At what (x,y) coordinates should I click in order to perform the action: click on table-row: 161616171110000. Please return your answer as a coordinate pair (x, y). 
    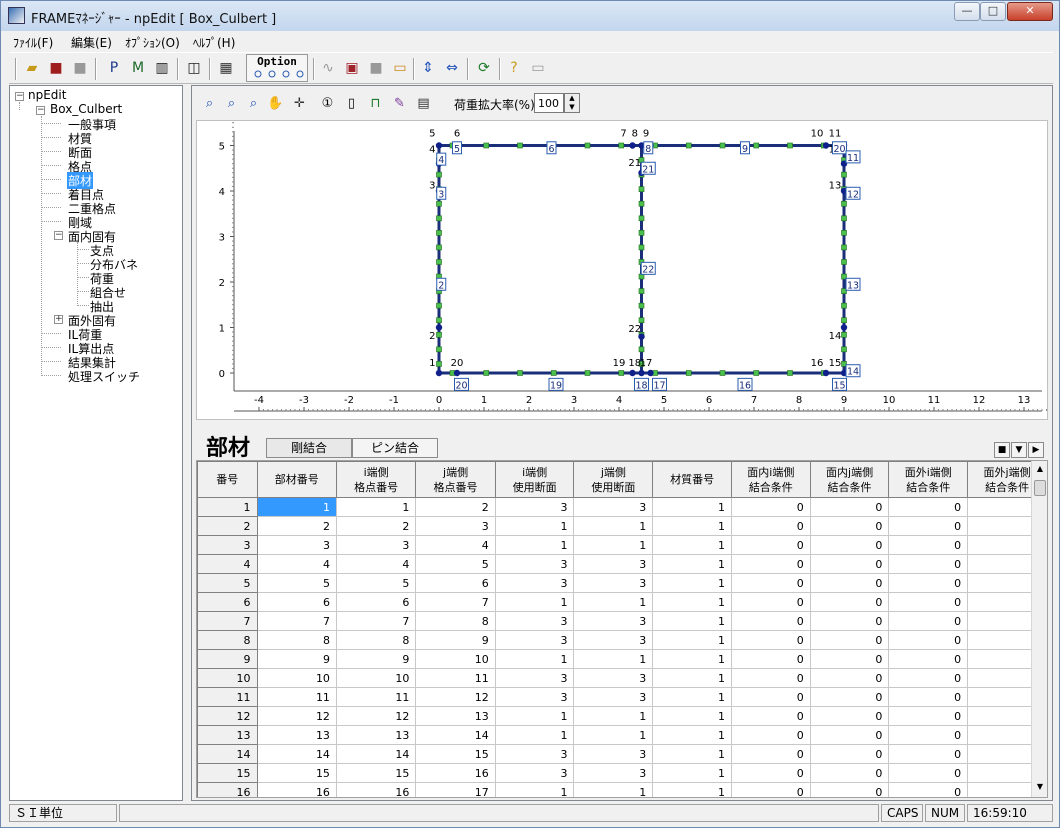
    Looking at the image, I should click on (622, 789).